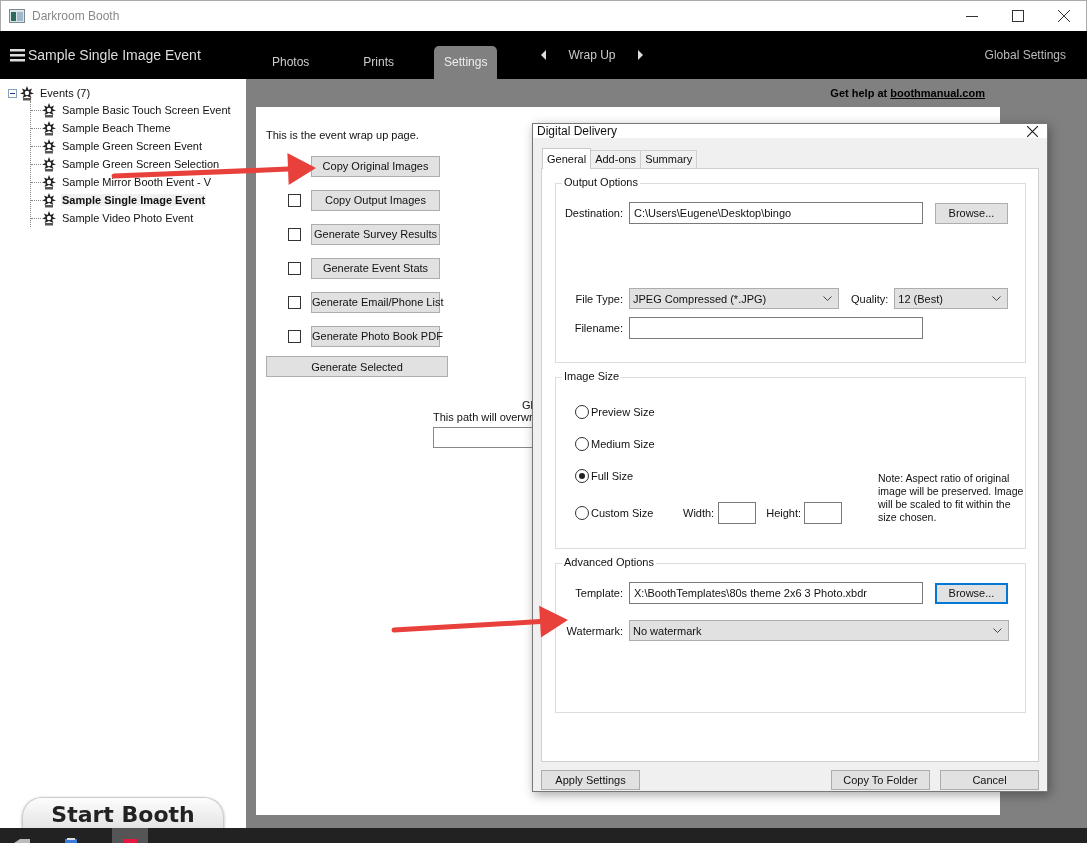 The width and height of the screenshot is (1087, 843). What do you see at coordinates (951, 298) in the screenshot?
I see `dropdown: 12 (Best)` at bounding box center [951, 298].